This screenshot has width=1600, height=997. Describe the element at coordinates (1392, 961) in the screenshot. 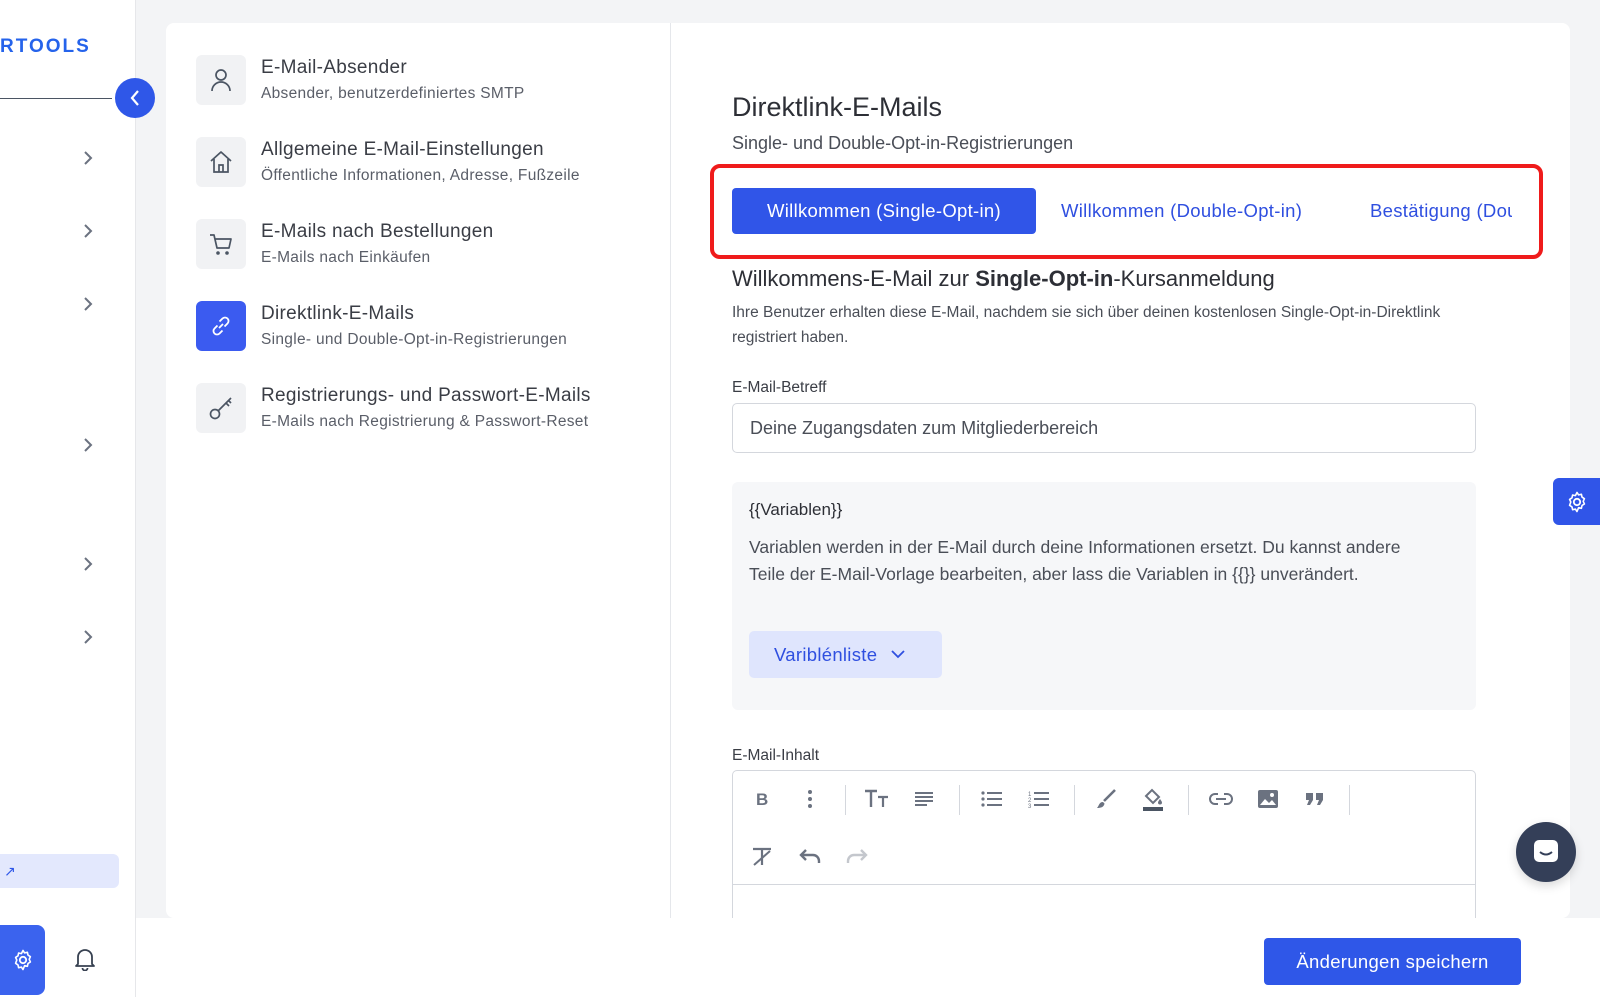

I see `save-changes-button: Änderungen speichern` at that location.